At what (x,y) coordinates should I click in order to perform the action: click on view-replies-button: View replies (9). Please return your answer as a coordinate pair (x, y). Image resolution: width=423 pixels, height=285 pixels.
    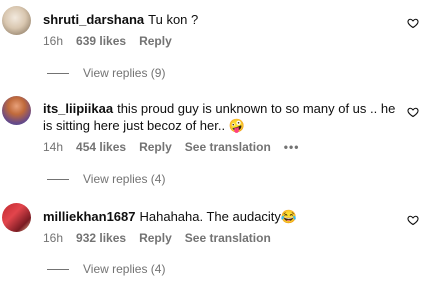
    Looking at the image, I should click on (106, 73).